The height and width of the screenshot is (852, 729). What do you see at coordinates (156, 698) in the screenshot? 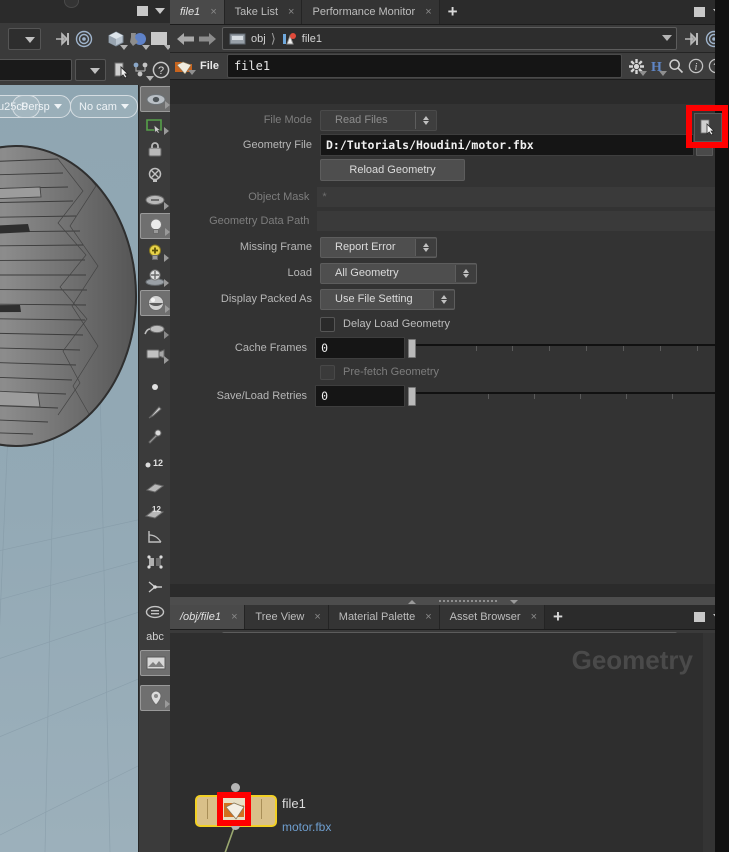
I see `marker-pin-icon` at bounding box center [156, 698].